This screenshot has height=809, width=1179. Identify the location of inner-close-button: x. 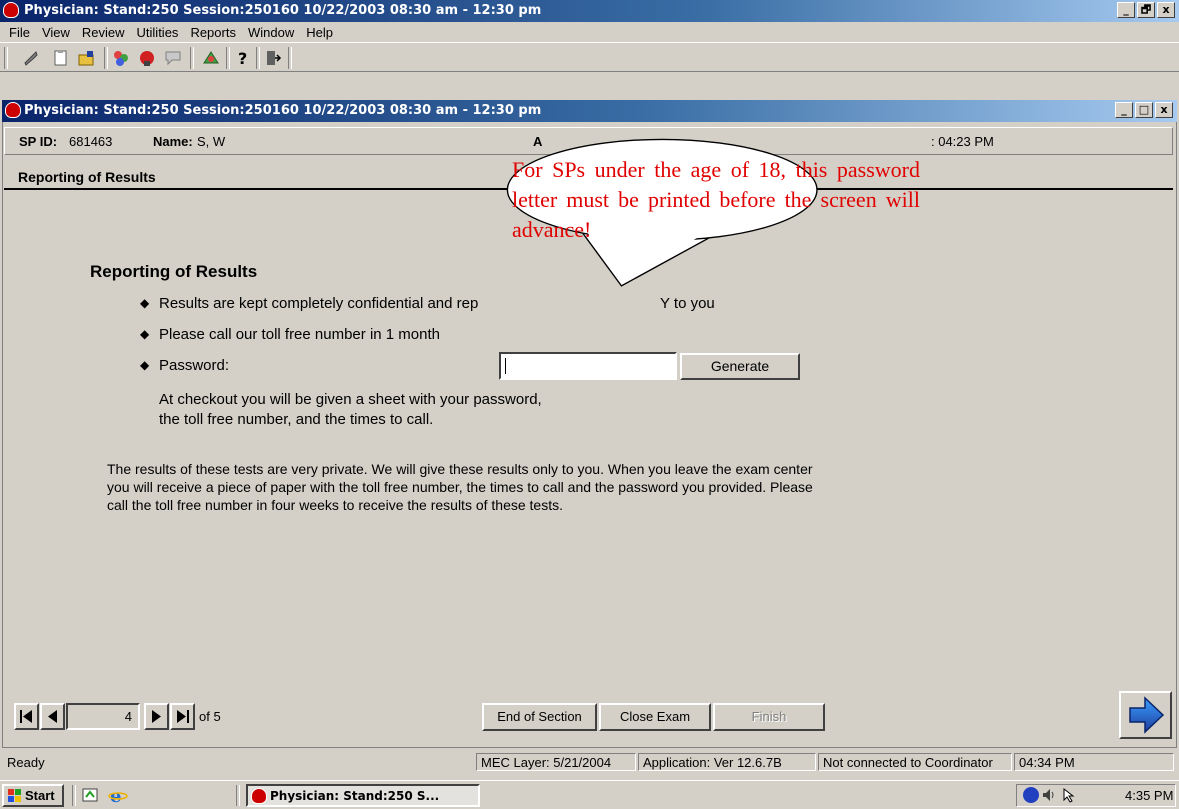
(1164, 110).